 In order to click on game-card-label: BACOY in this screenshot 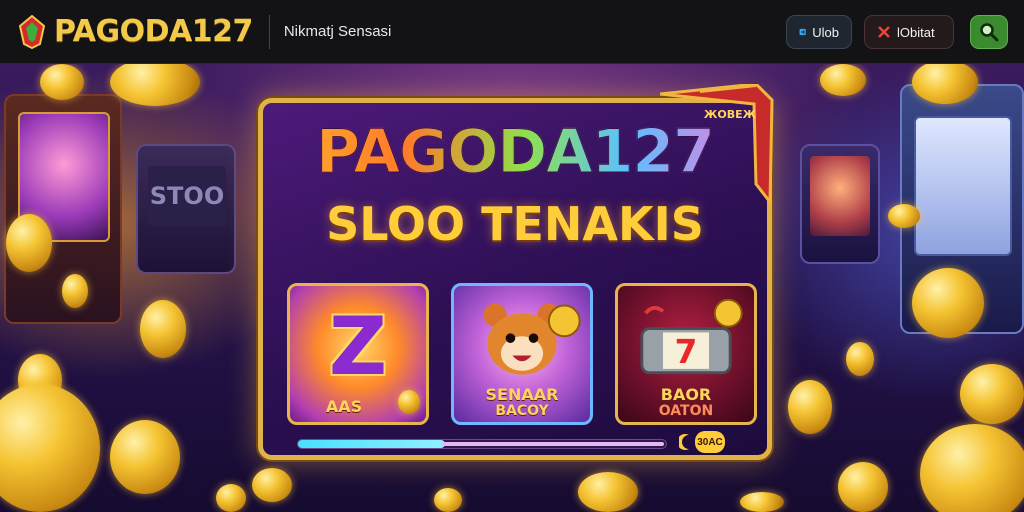, I will do `click(522, 411)`.